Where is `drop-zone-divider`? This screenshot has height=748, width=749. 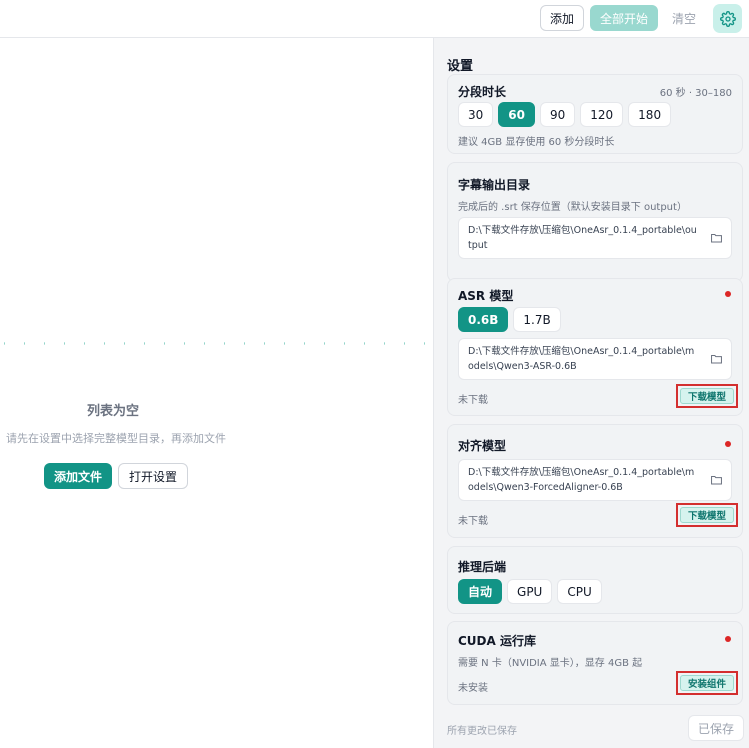
drop-zone-divider is located at coordinates (212, 344).